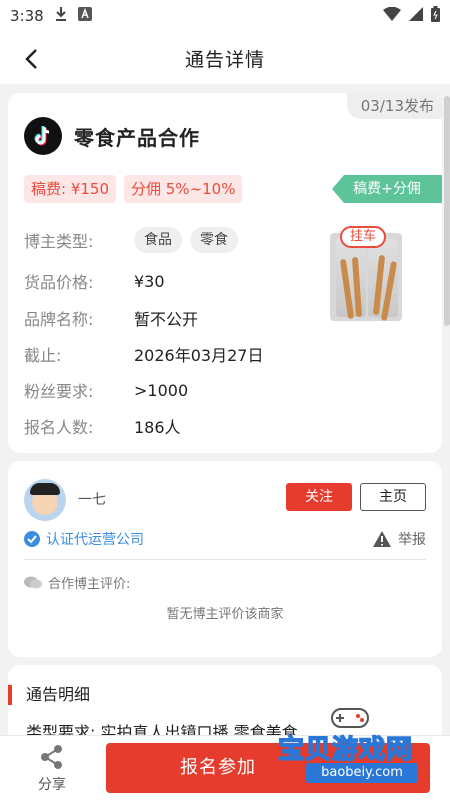  Describe the element at coordinates (43, 355) in the screenshot. I see `deadline-label: 截止:` at that location.